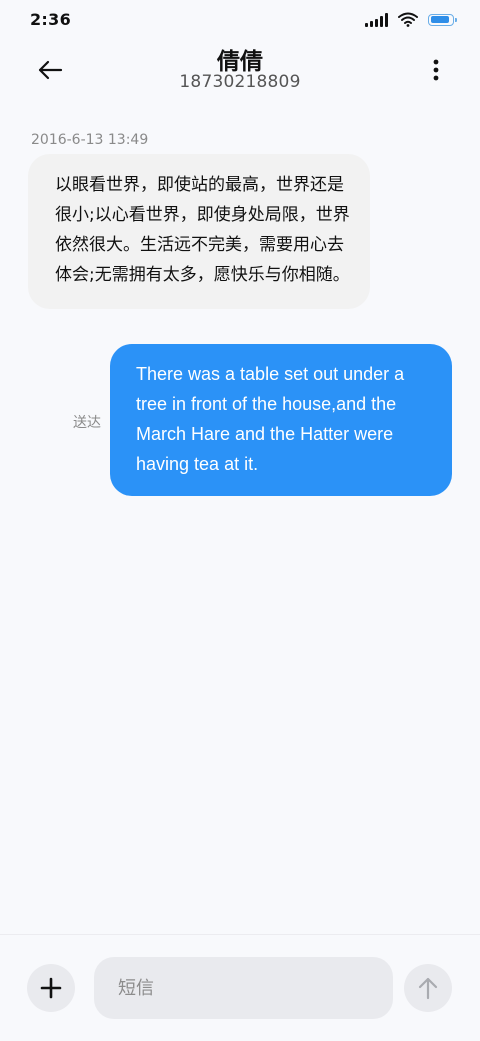 The width and height of the screenshot is (480, 1041). I want to click on signal-icon, so click(376, 19).